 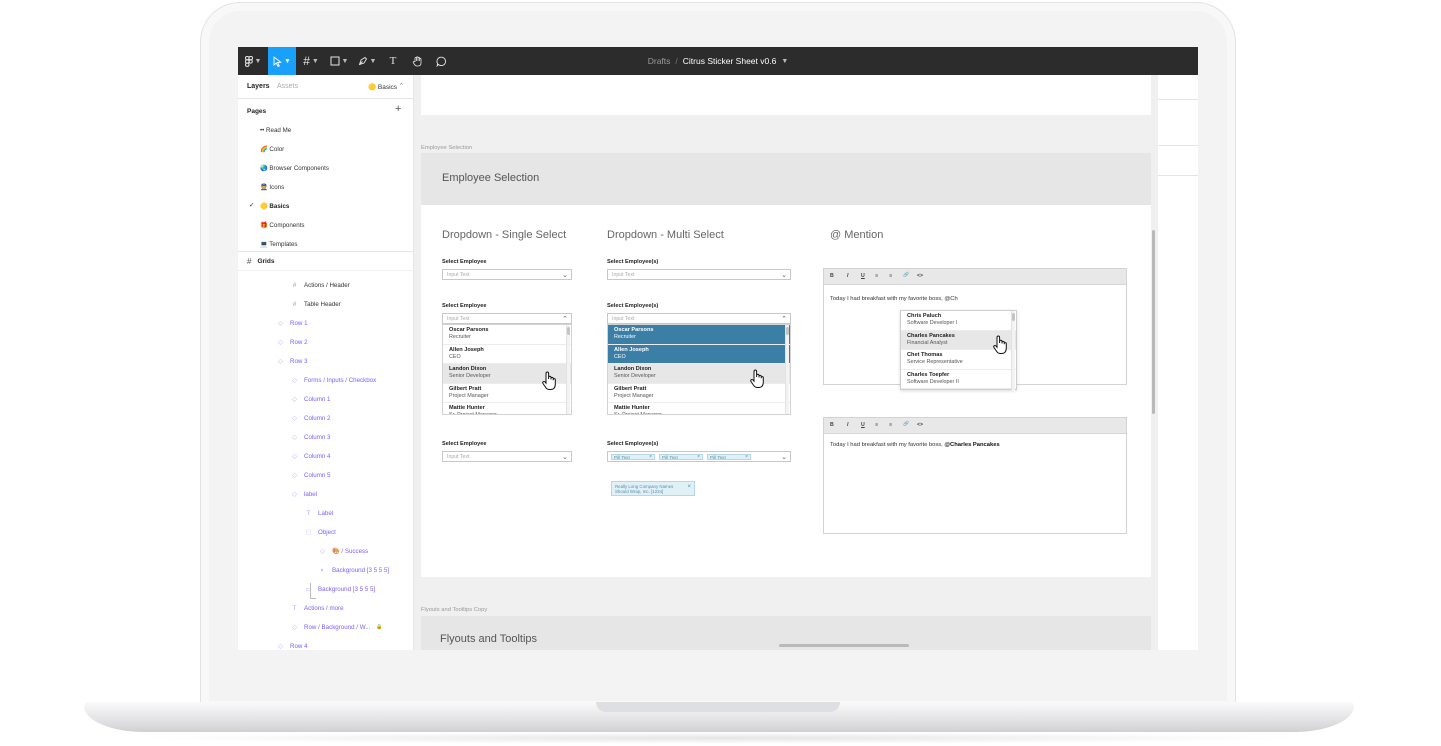 I want to click on layer-item: ◇ Row / Background / W... 🔒, so click(x=336, y=627).